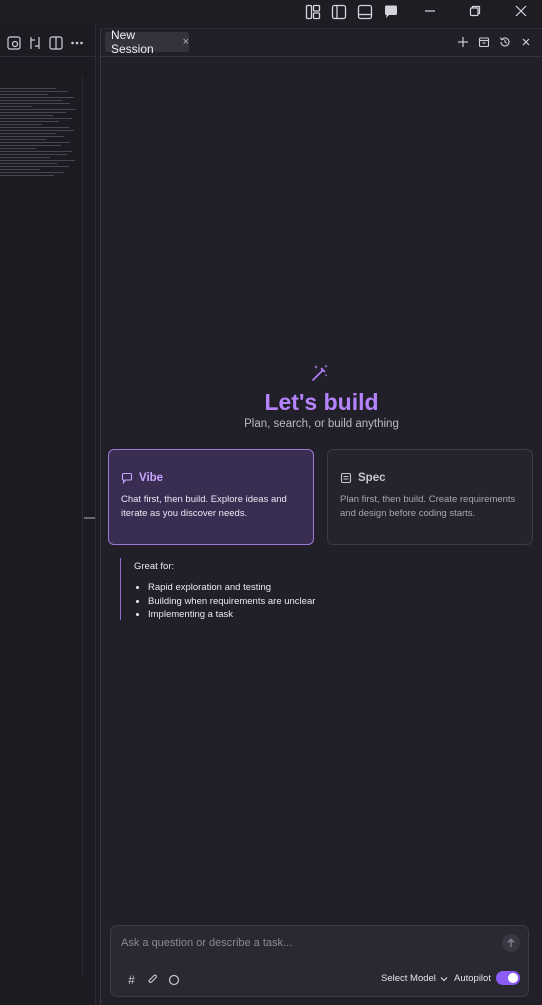 This screenshot has height=1005, width=542. What do you see at coordinates (408, 978) in the screenshot?
I see `model-select-label: Select Model` at bounding box center [408, 978].